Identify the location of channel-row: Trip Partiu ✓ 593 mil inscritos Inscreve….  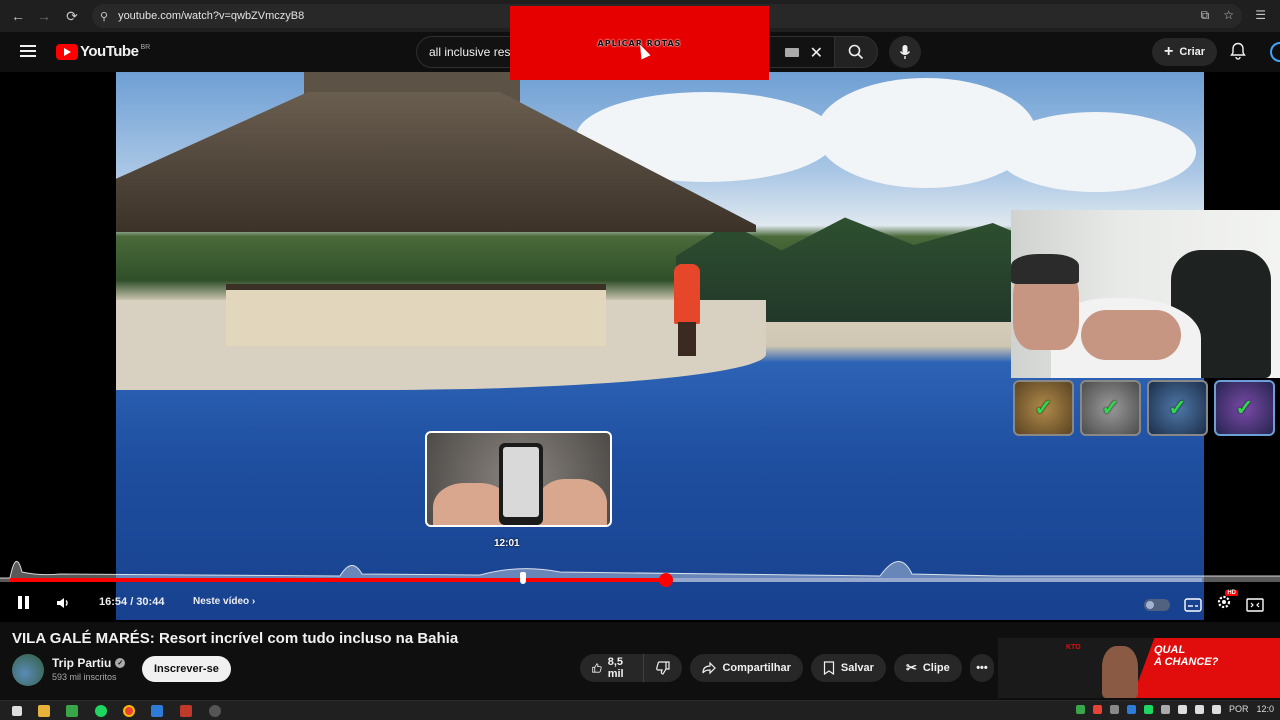
(503, 670).